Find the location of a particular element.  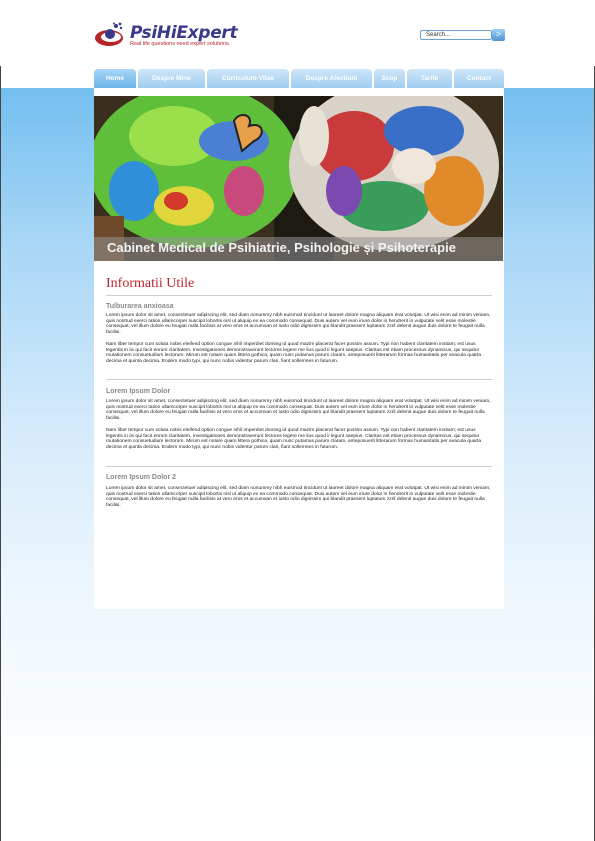

tab-home: Home is located at coordinates (115, 78).